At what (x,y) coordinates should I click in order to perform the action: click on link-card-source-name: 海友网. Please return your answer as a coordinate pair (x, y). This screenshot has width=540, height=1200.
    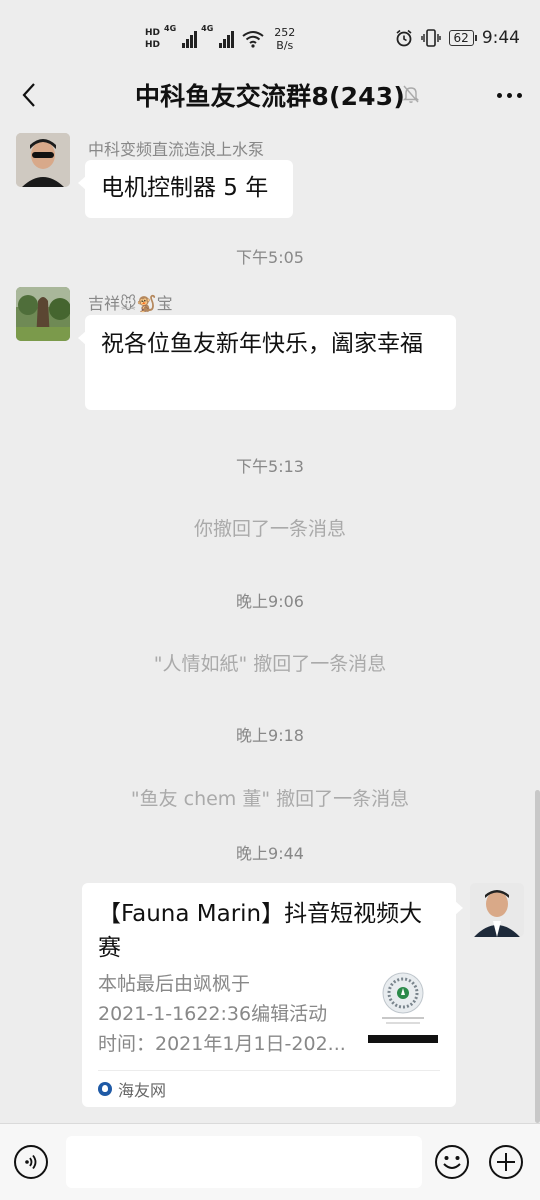
    Looking at the image, I should click on (142, 1090).